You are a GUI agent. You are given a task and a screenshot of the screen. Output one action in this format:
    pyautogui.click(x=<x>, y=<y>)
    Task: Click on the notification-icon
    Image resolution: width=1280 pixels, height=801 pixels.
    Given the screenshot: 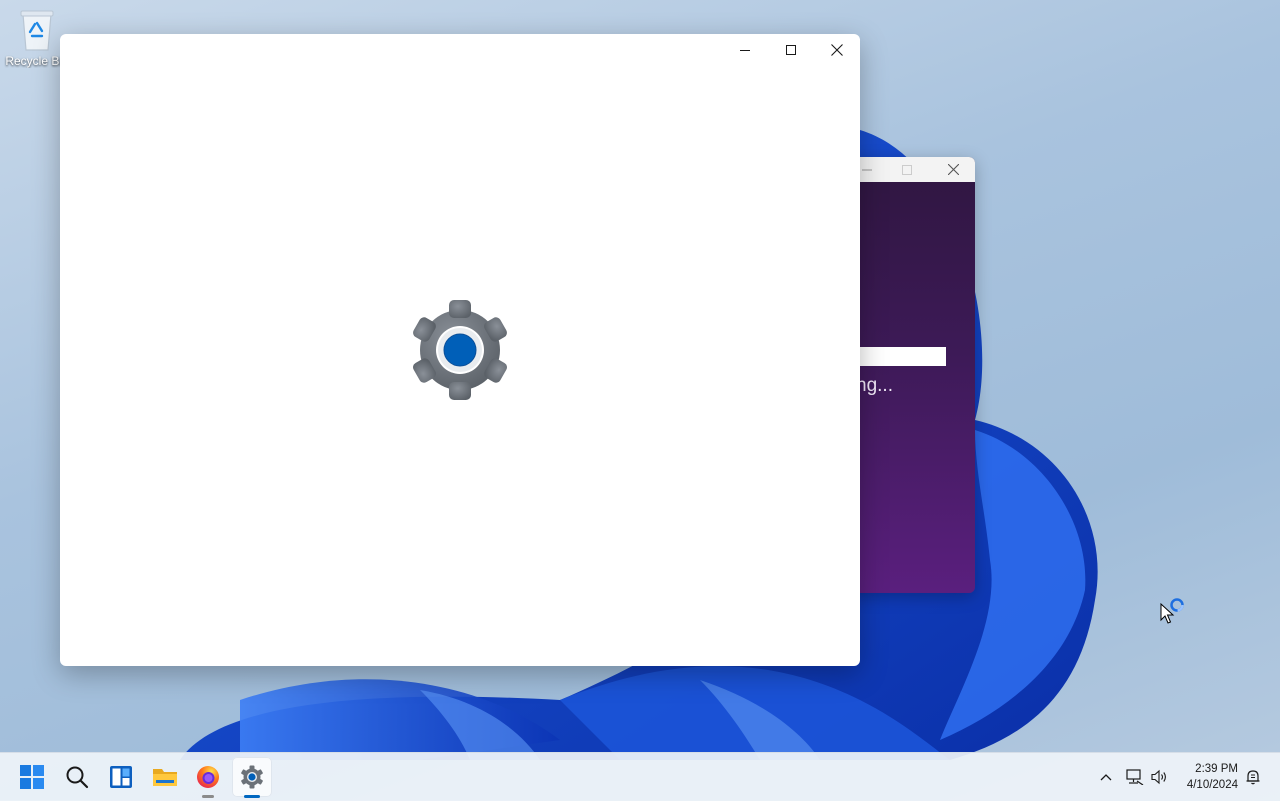 What is the action you would take?
    pyautogui.click(x=1253, y=777)
    